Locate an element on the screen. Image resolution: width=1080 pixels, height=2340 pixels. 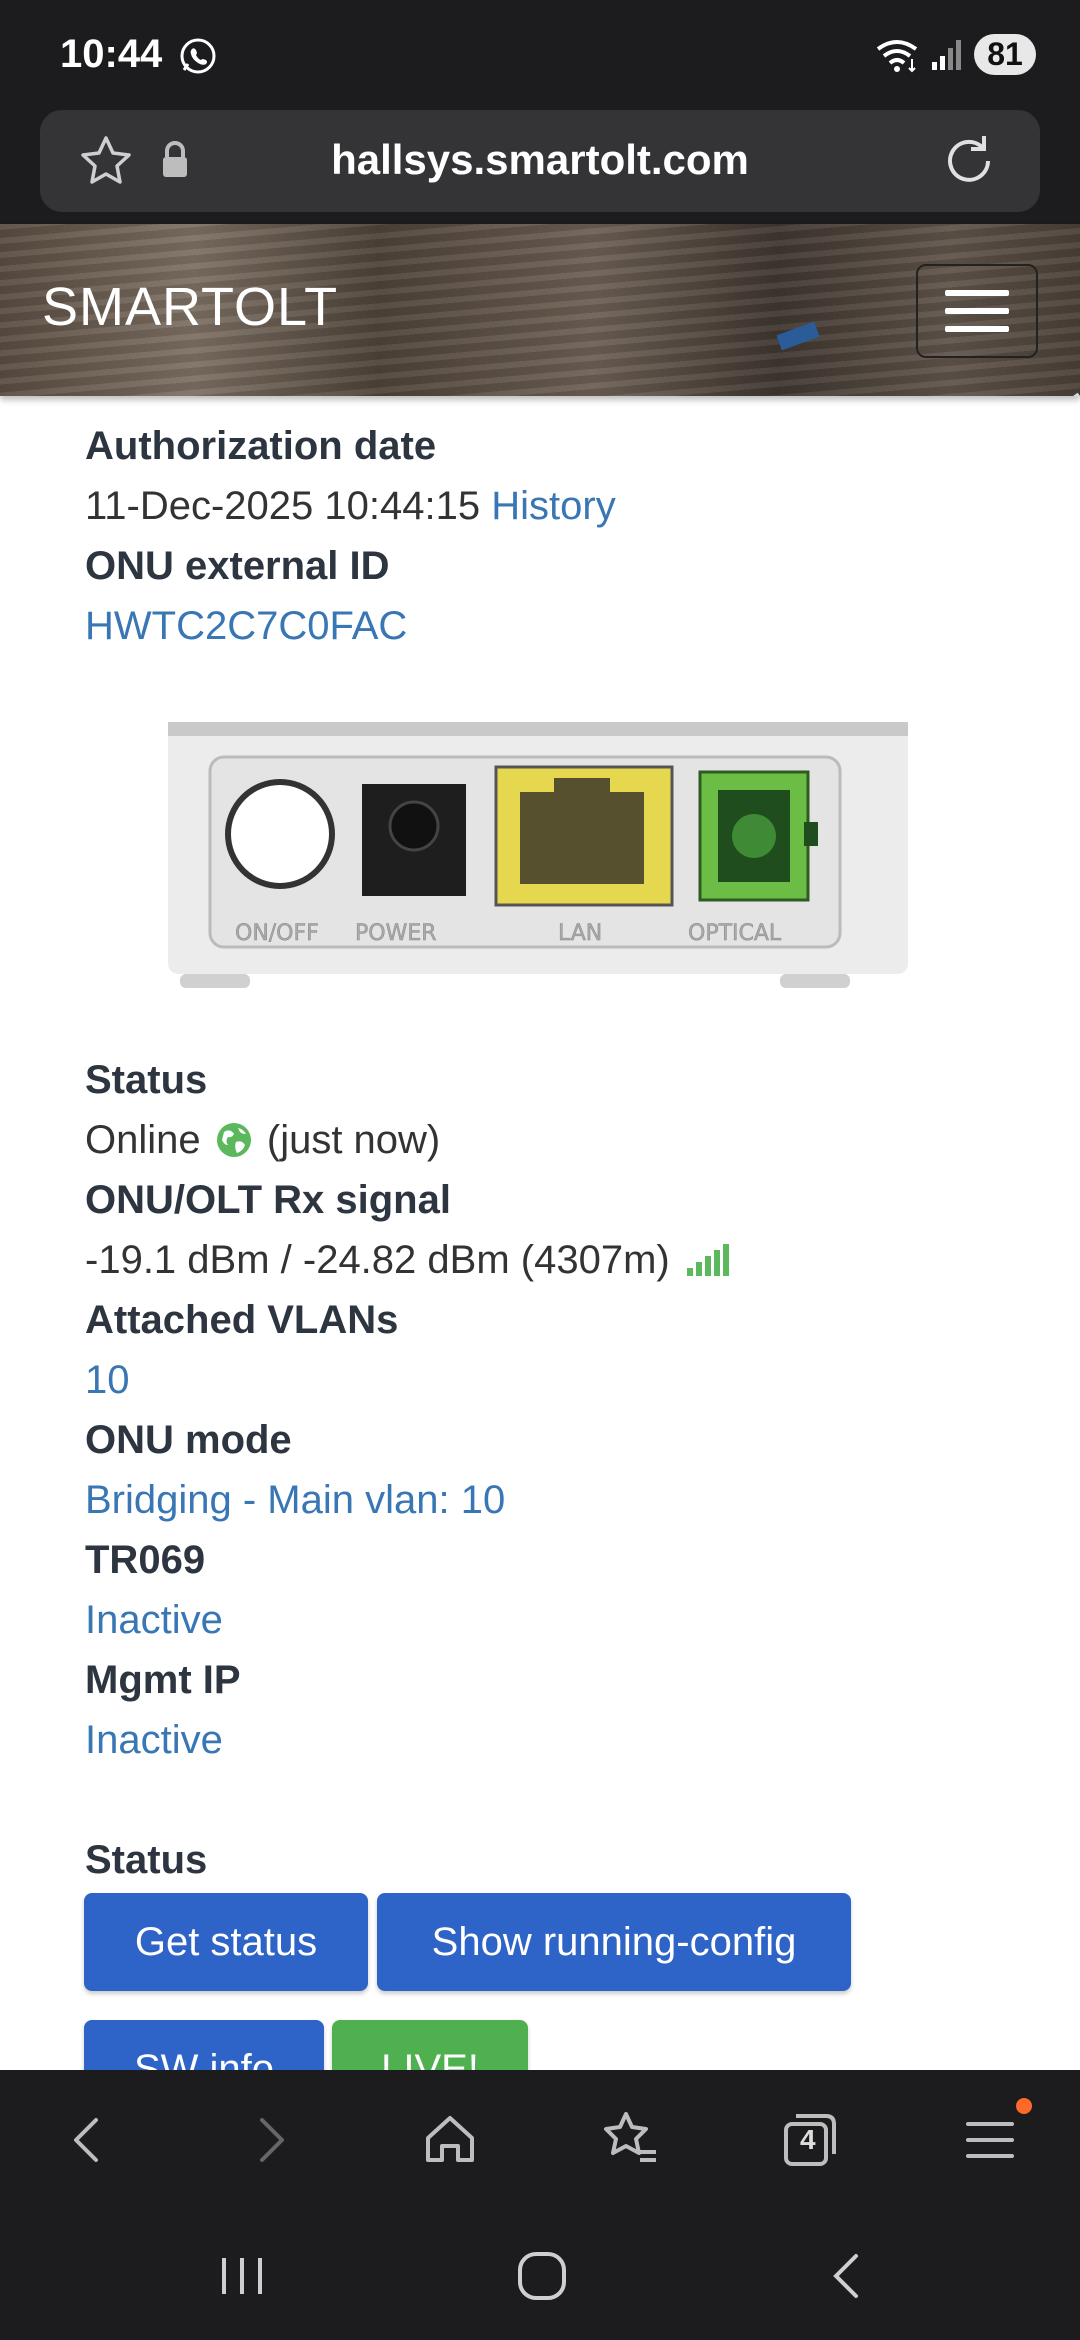
signal-strength-icon is located at coordinates (707, 1260).